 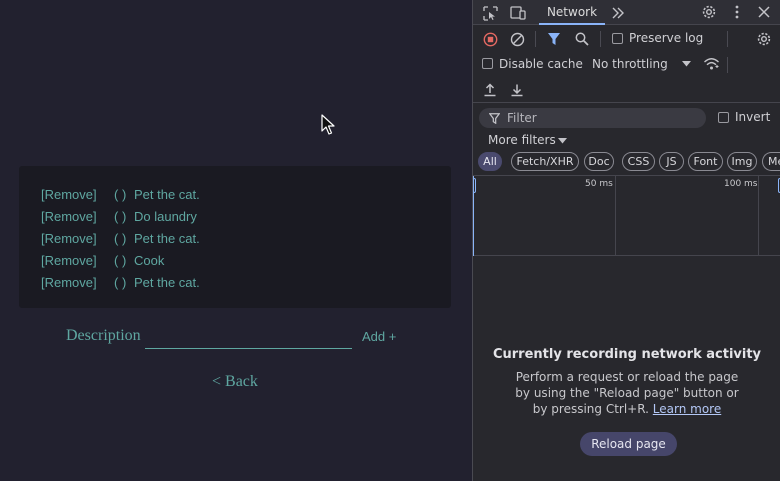 What do you see at coordinates (518, 13) in the screenshot?
I see `device-toolbar-icon` at bounding box center [518, 13].